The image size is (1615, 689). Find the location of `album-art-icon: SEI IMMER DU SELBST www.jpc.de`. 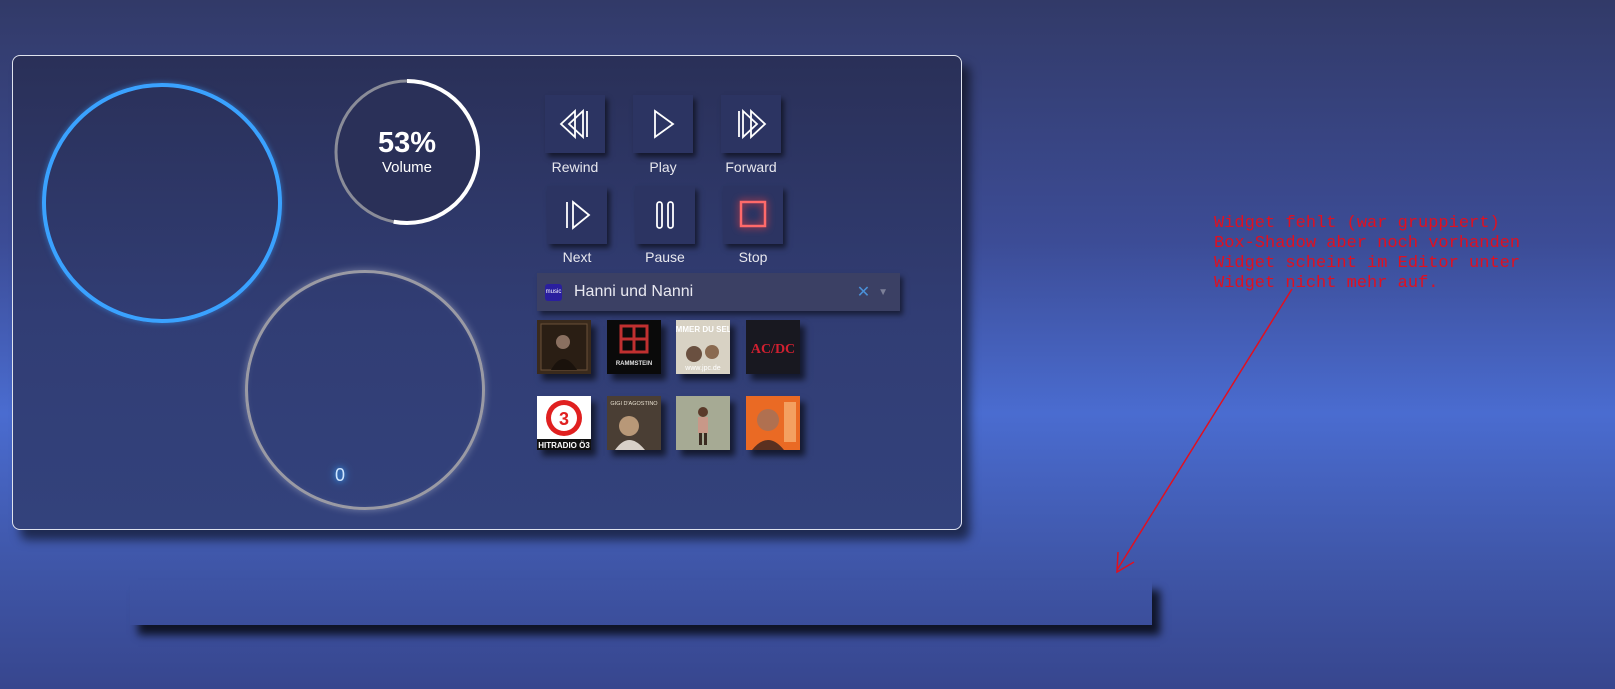

album-art-icon: SEI IMMER DU SELBST www.jpc.de is located at coordinates (703, 347).